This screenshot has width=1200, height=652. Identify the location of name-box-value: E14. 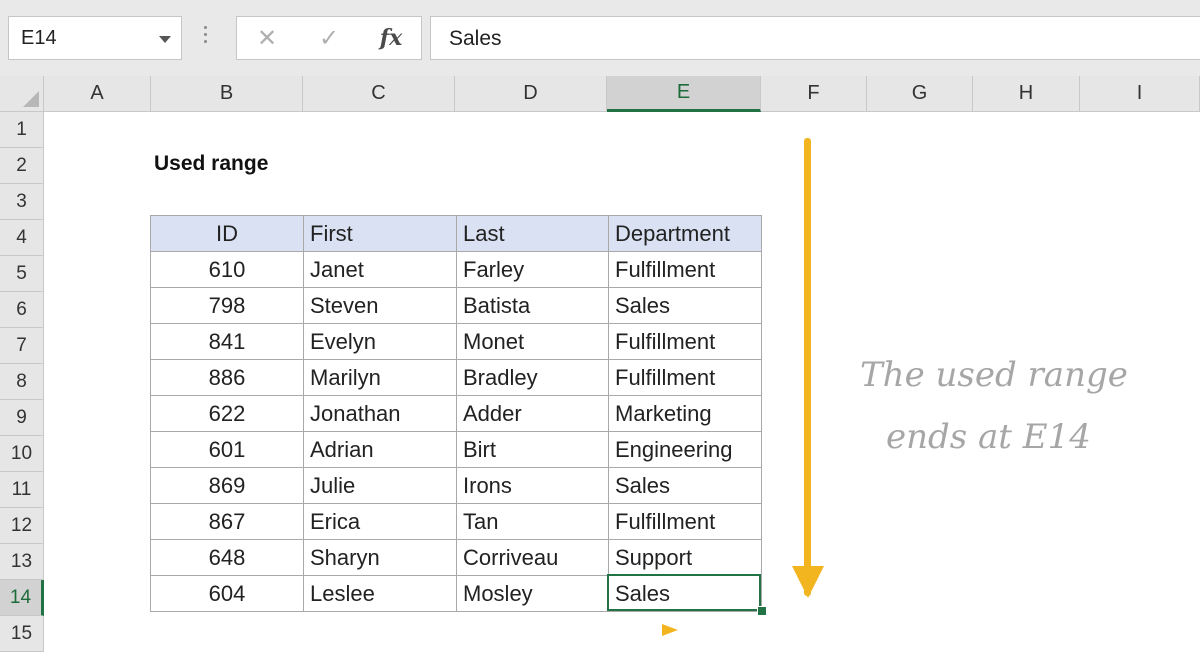
(39, 38).